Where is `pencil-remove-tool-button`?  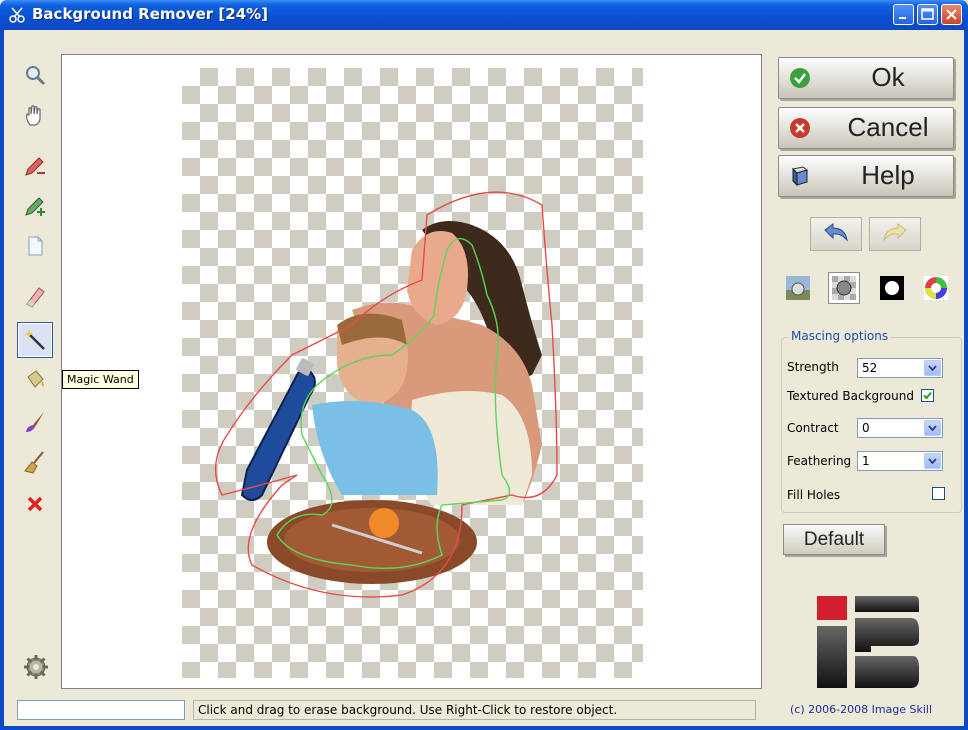 pencil-remove-tool-button is located at coordinates (35, 166).